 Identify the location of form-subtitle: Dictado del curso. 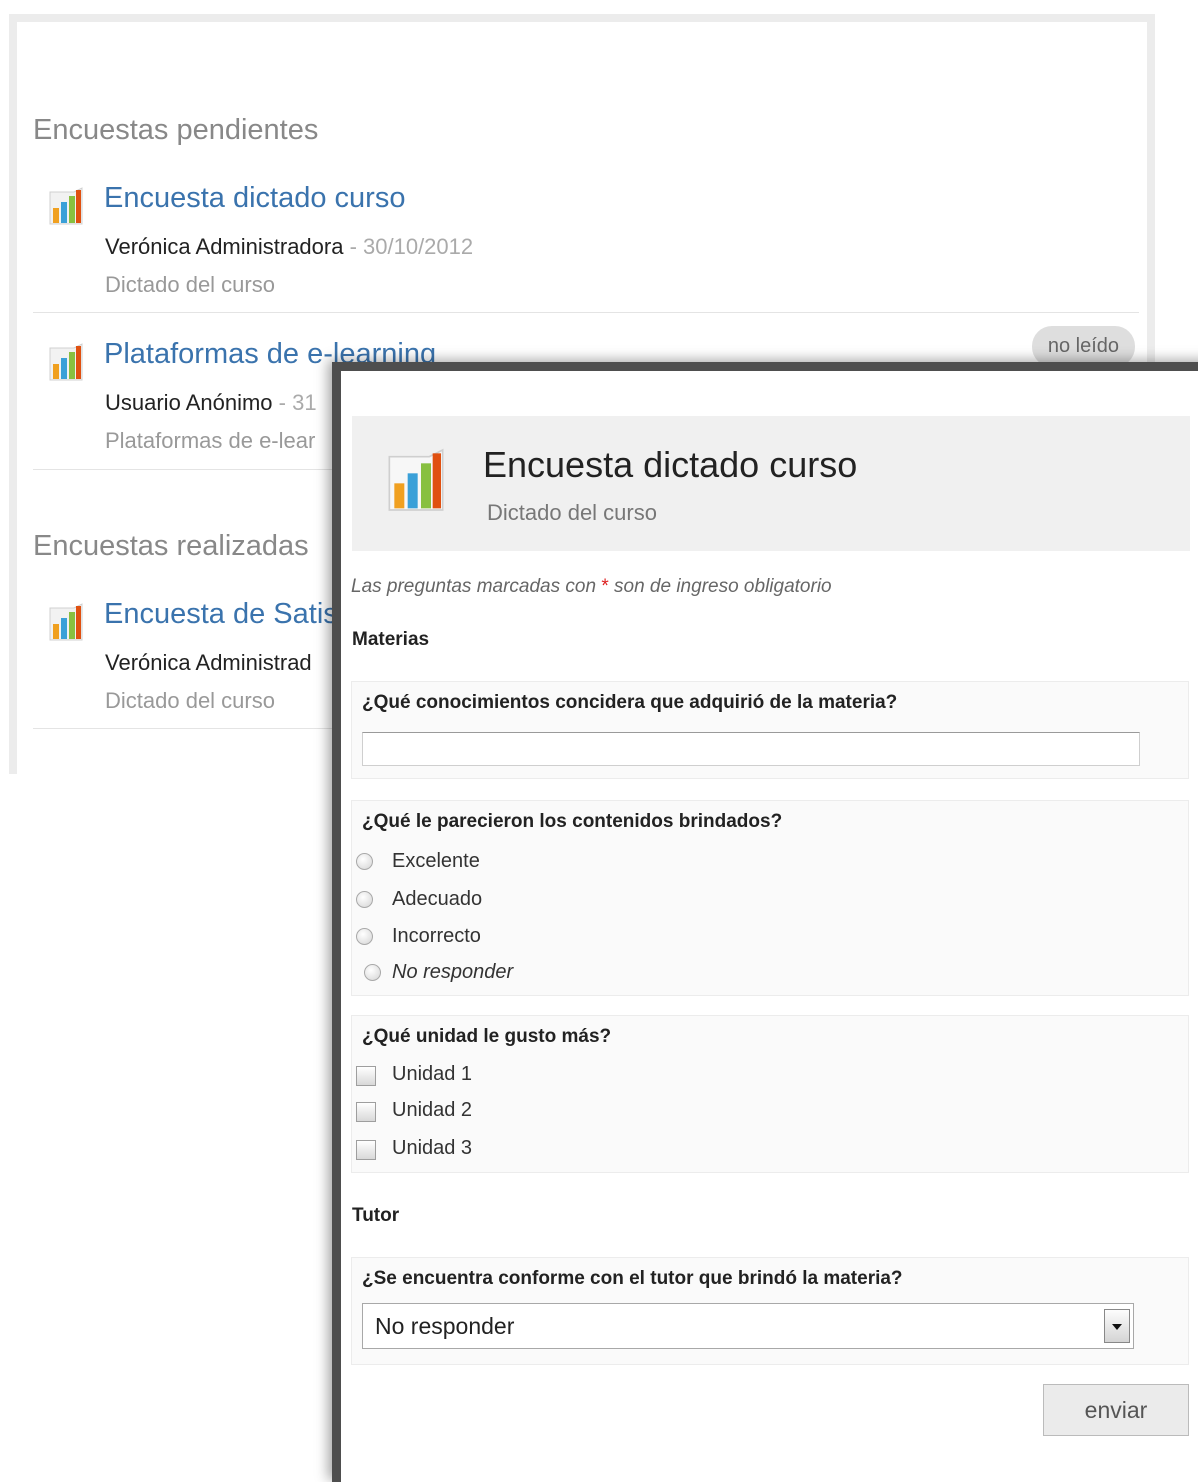
(572, 512).